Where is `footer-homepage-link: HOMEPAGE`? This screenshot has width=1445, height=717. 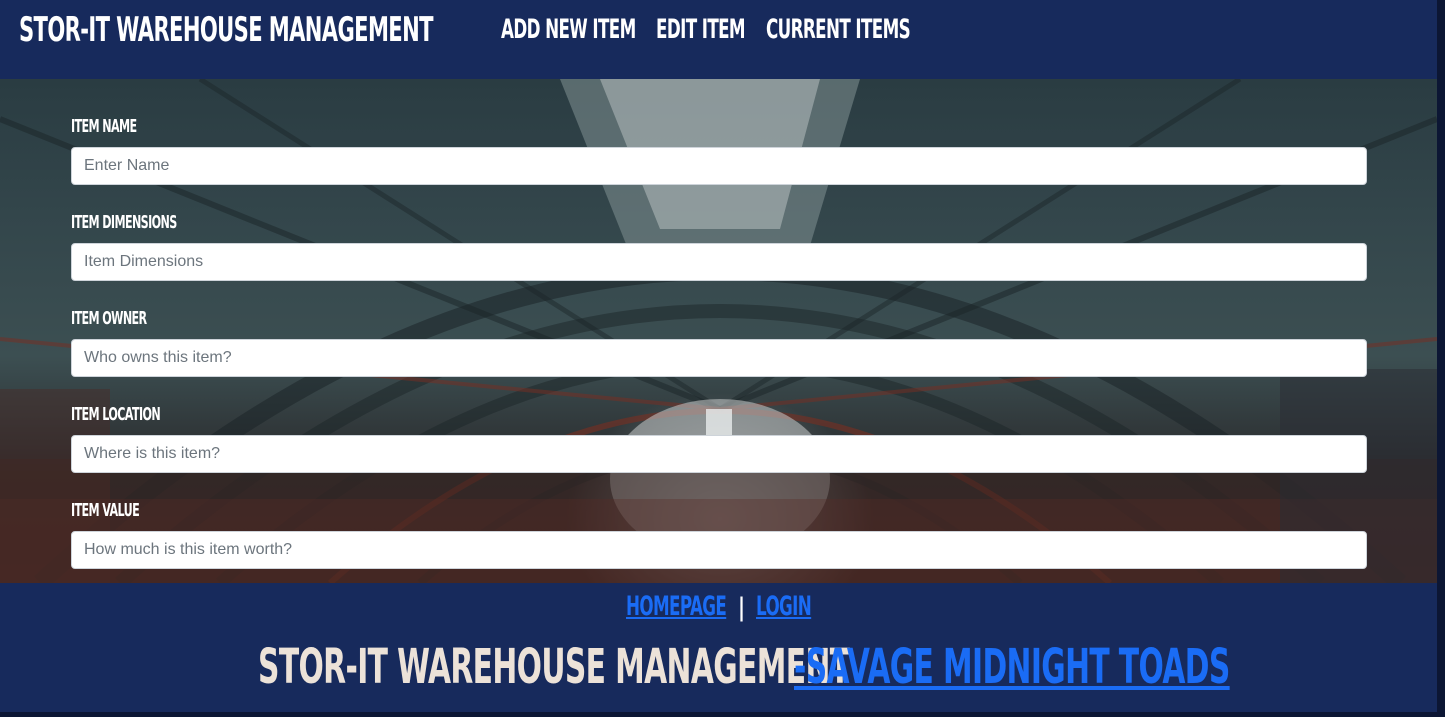 footer-homepage-link: HOMEPAGE is located at coordinates (676, 607).